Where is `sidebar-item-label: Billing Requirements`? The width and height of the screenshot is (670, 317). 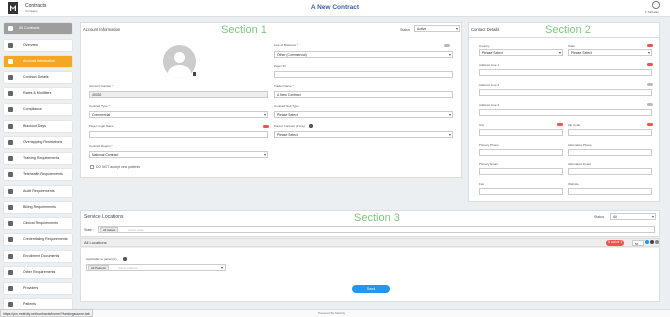 sidebar-item-label: Billing Requirements is located at coordinates (39, 207).